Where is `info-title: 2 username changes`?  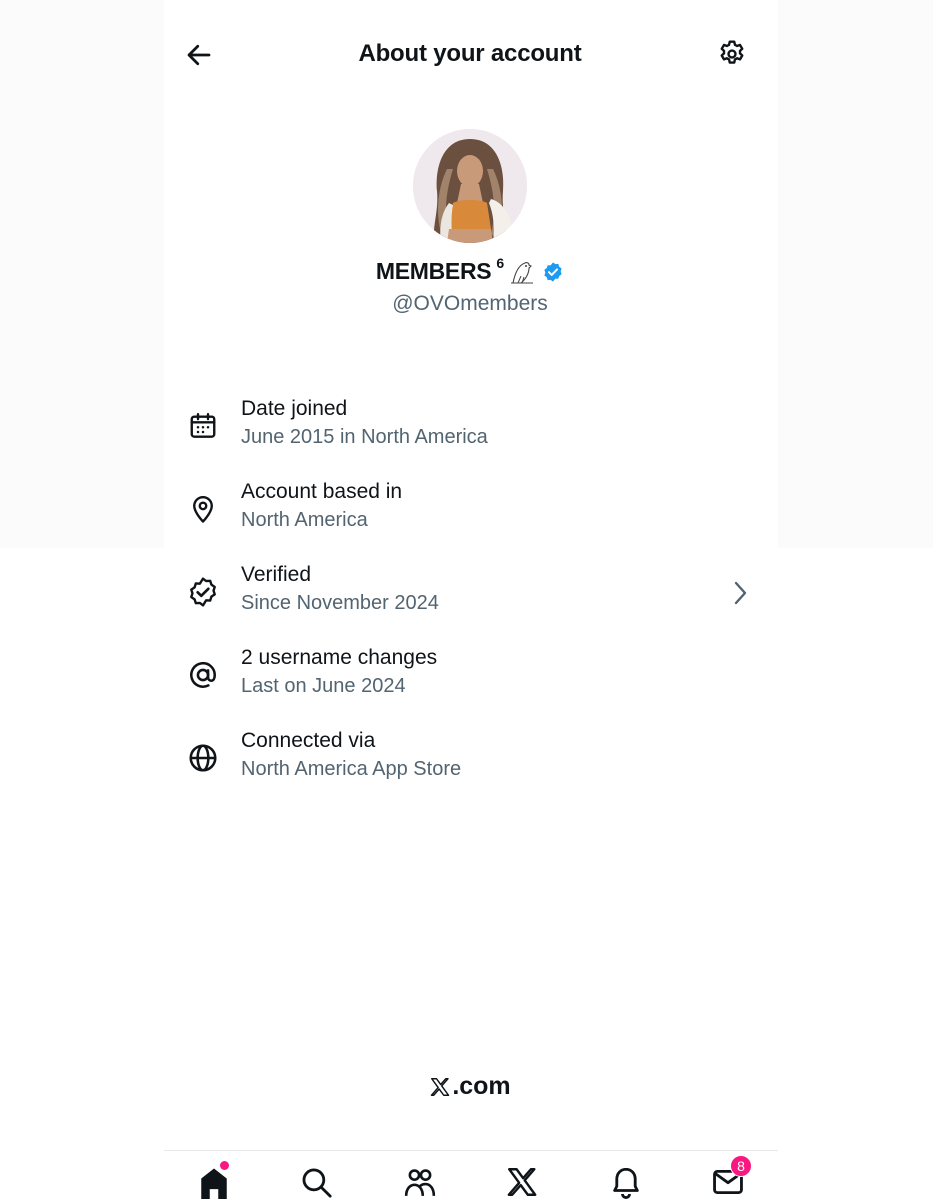
info-title: 2 username changes is located at coordinates (339, 657).